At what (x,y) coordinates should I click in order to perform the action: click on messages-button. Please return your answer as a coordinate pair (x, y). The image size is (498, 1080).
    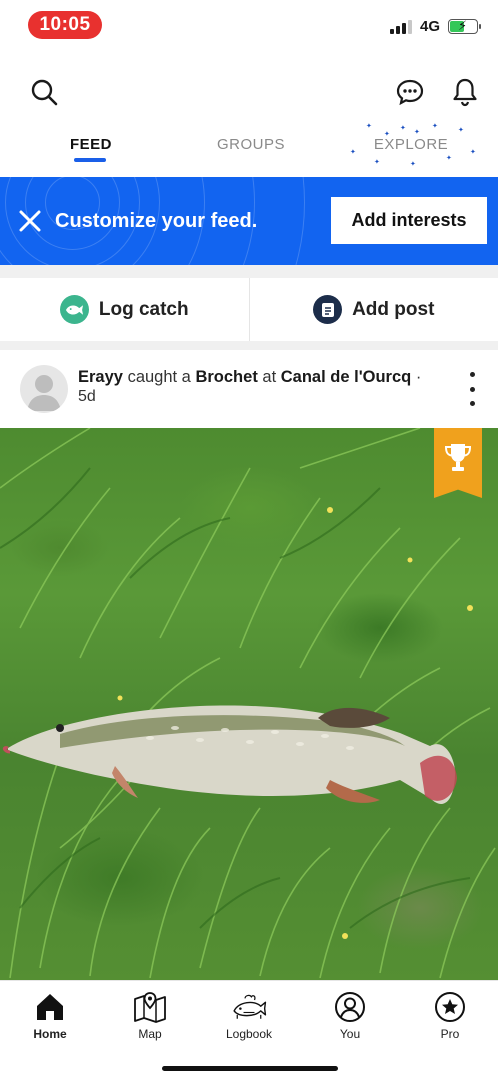
    Looking at the image, I should click on (410, 92).